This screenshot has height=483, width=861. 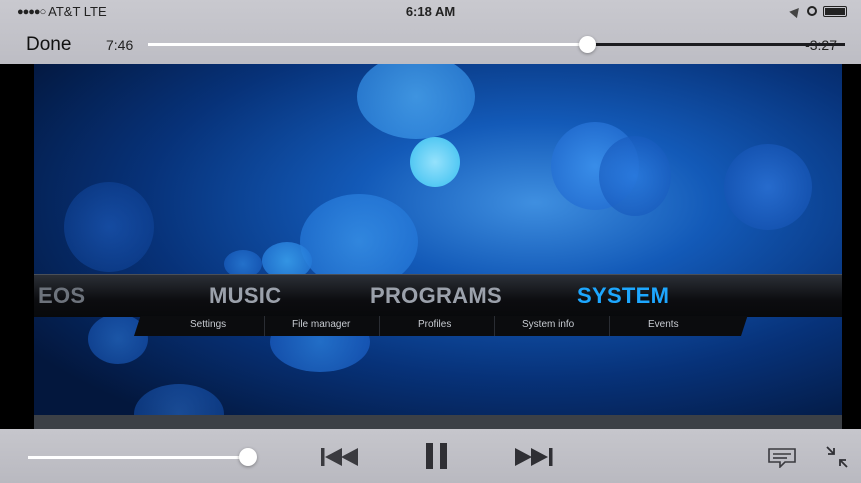 I want to click on remaining-time: -3:27, so click(x=821, y=45).